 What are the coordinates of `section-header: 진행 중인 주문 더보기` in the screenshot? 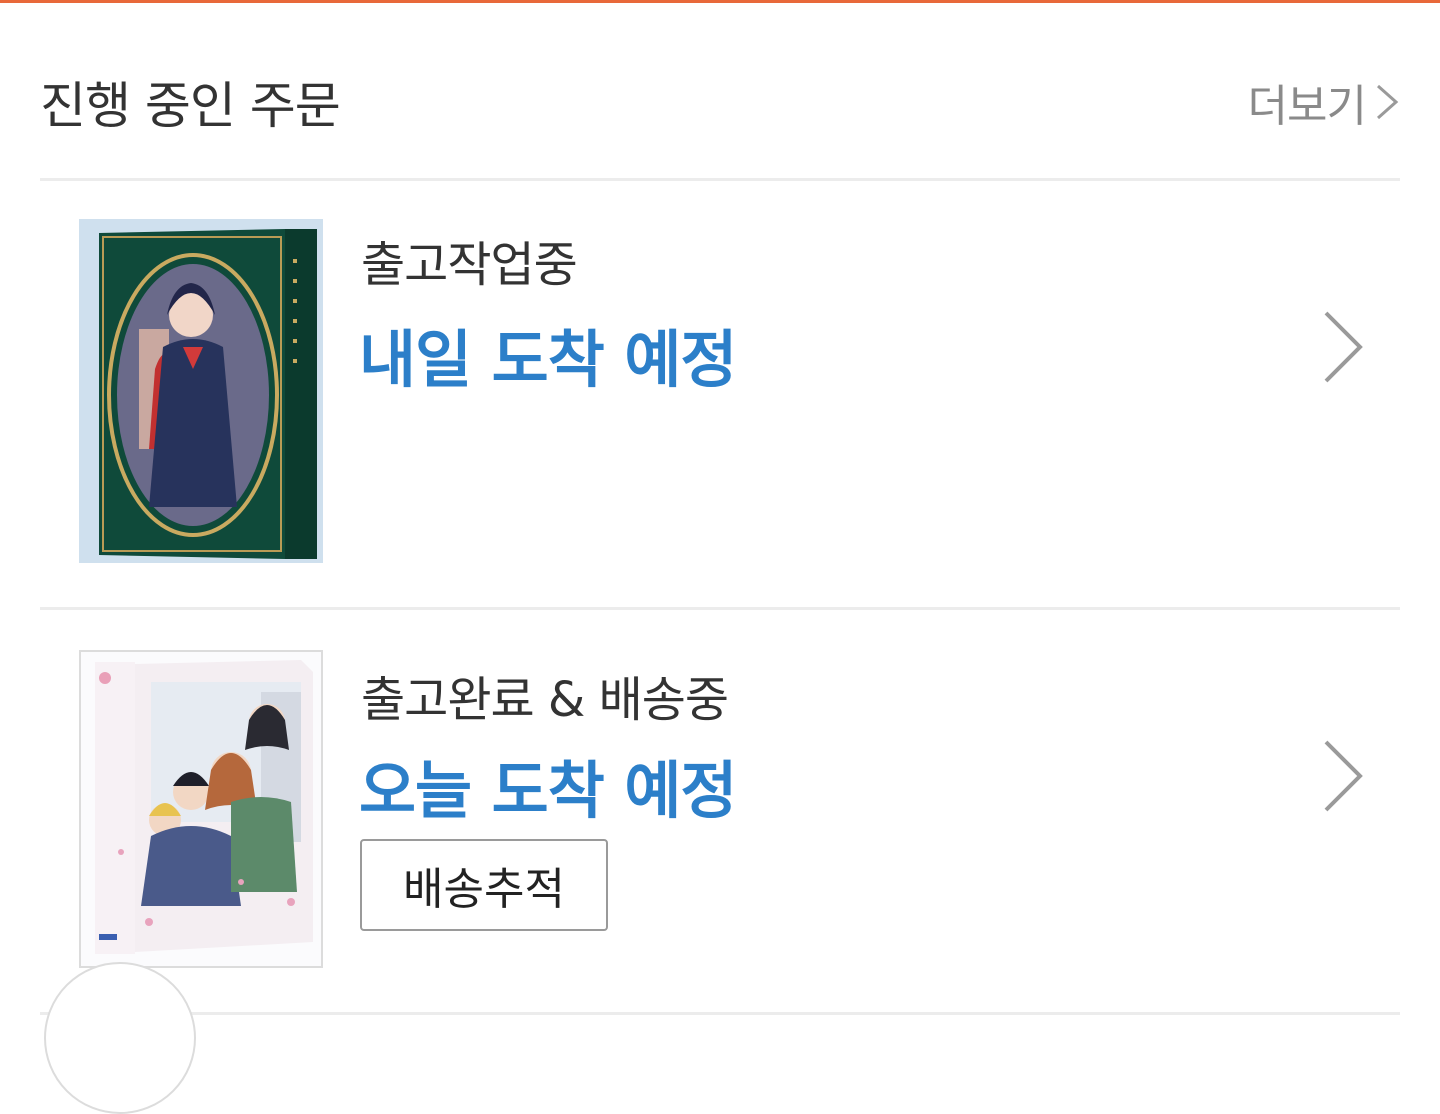 It's located at (720, 95).